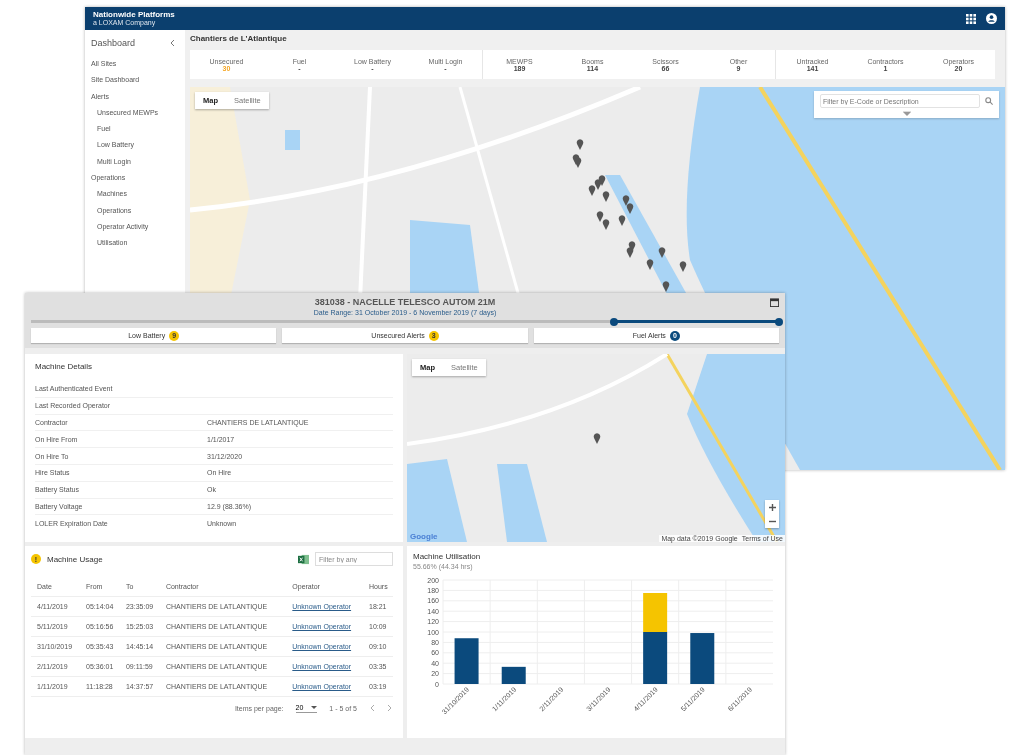  I want to click on search-icon, so click(989, 101).